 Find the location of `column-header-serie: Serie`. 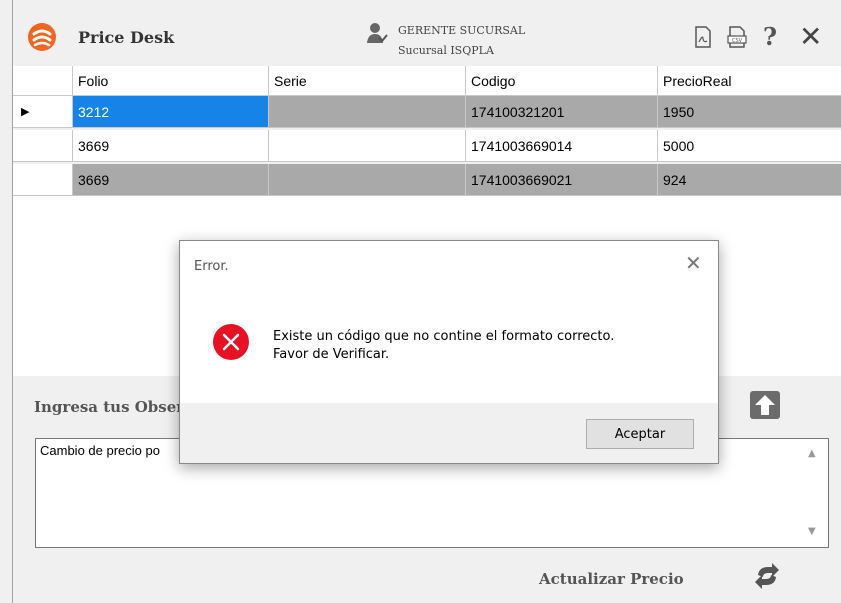

column-header-serie: Serie is located at coordinates (367, 81).